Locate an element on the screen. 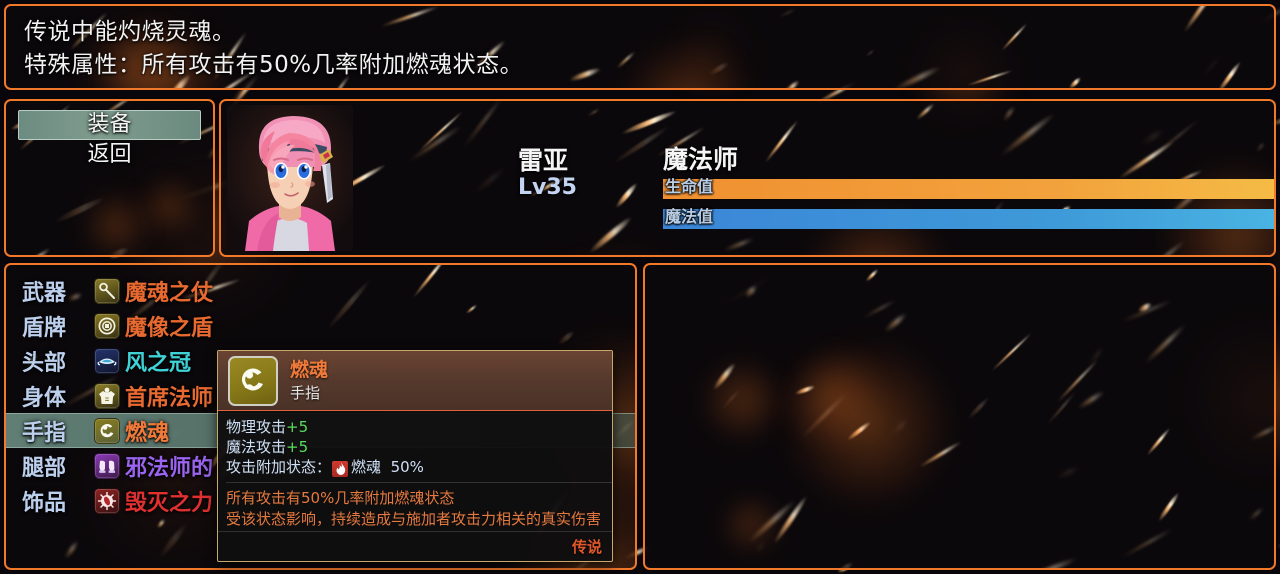 This screenshot has width=1280, height=574. equipment-item-name: 首席法师 is located at coordinates (169, 398).